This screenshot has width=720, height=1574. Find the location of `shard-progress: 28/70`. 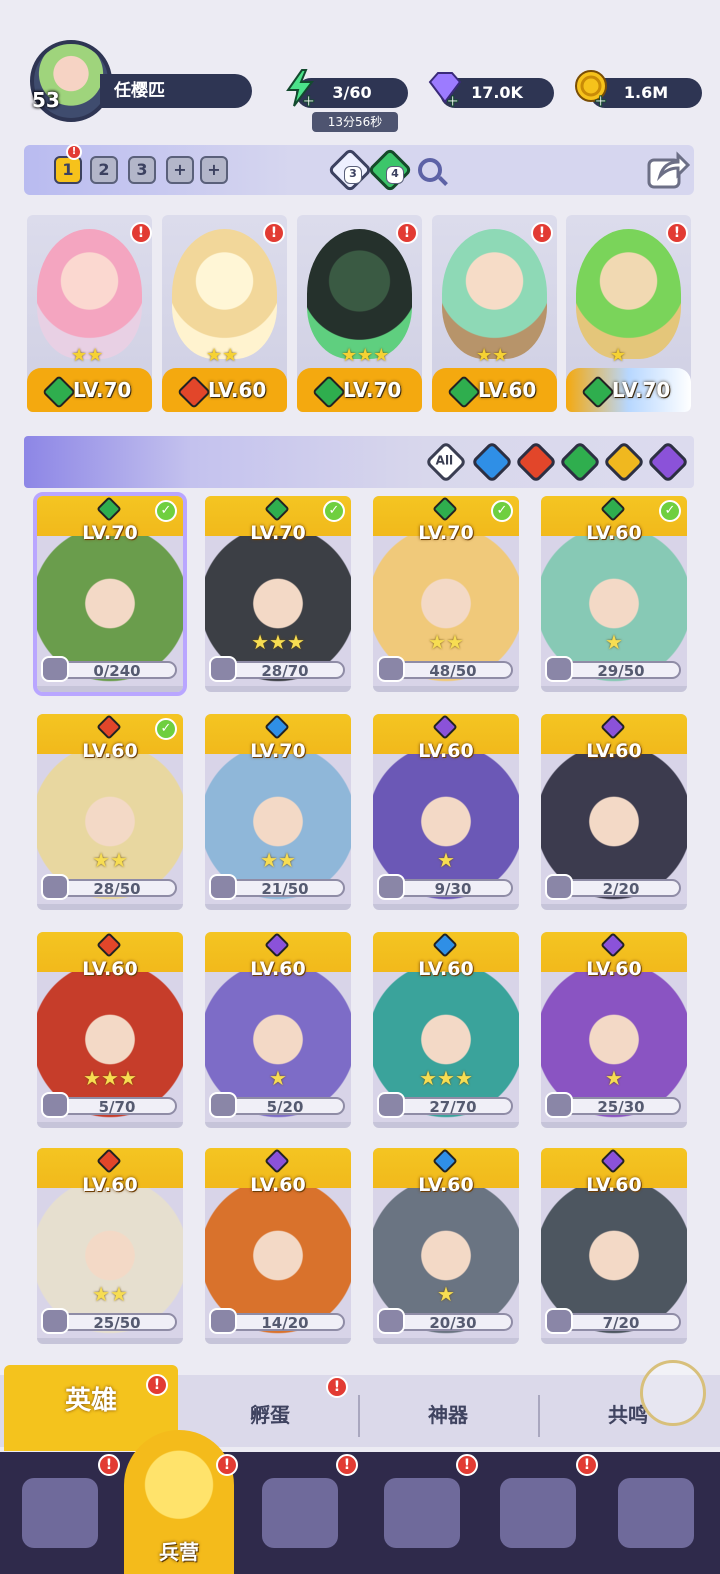

shard-progress: 28/70 is located at coordinates (278, 669).